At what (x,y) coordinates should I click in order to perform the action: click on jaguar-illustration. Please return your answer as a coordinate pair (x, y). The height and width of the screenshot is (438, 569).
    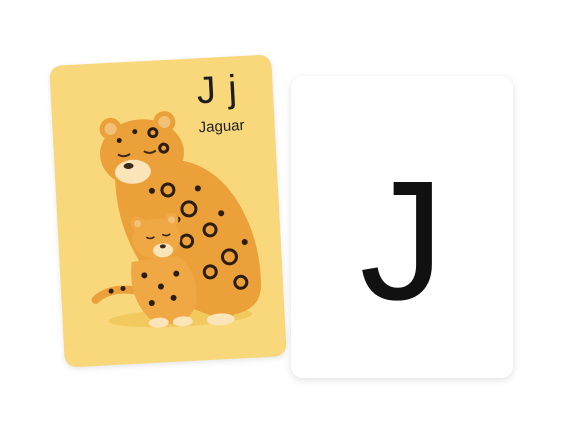
    Looking at the image, I should click on (176, 219).